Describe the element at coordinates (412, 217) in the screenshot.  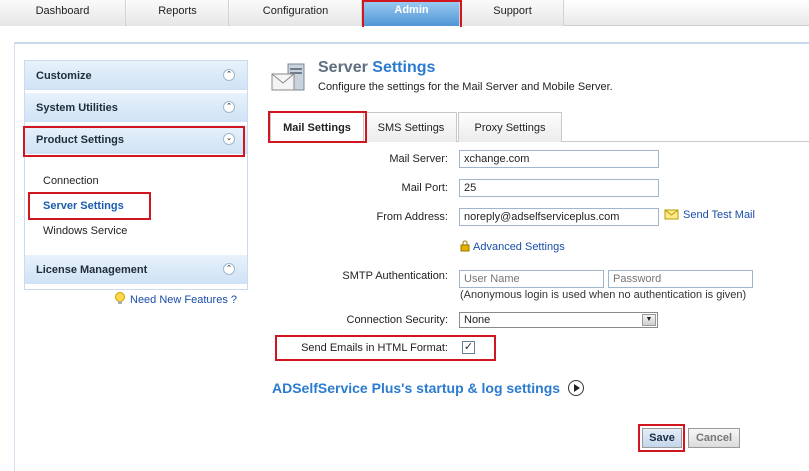
I see `from-address-label: From Address:` at that location.